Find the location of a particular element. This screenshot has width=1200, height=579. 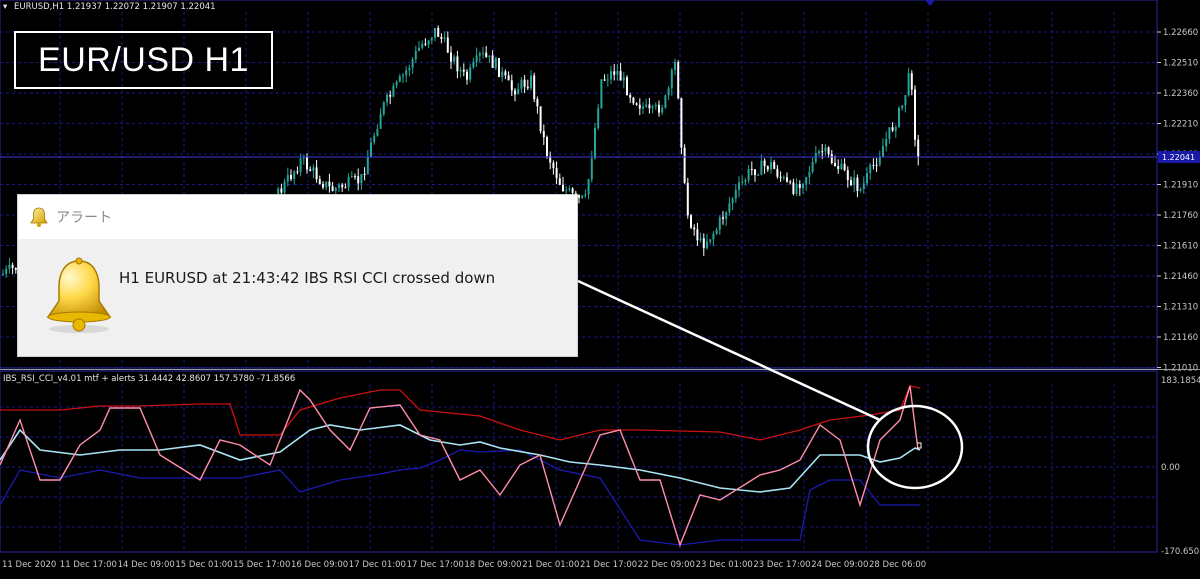

time-tick-label: 18 Dec 09:00 is located at coordinates (492, 565).